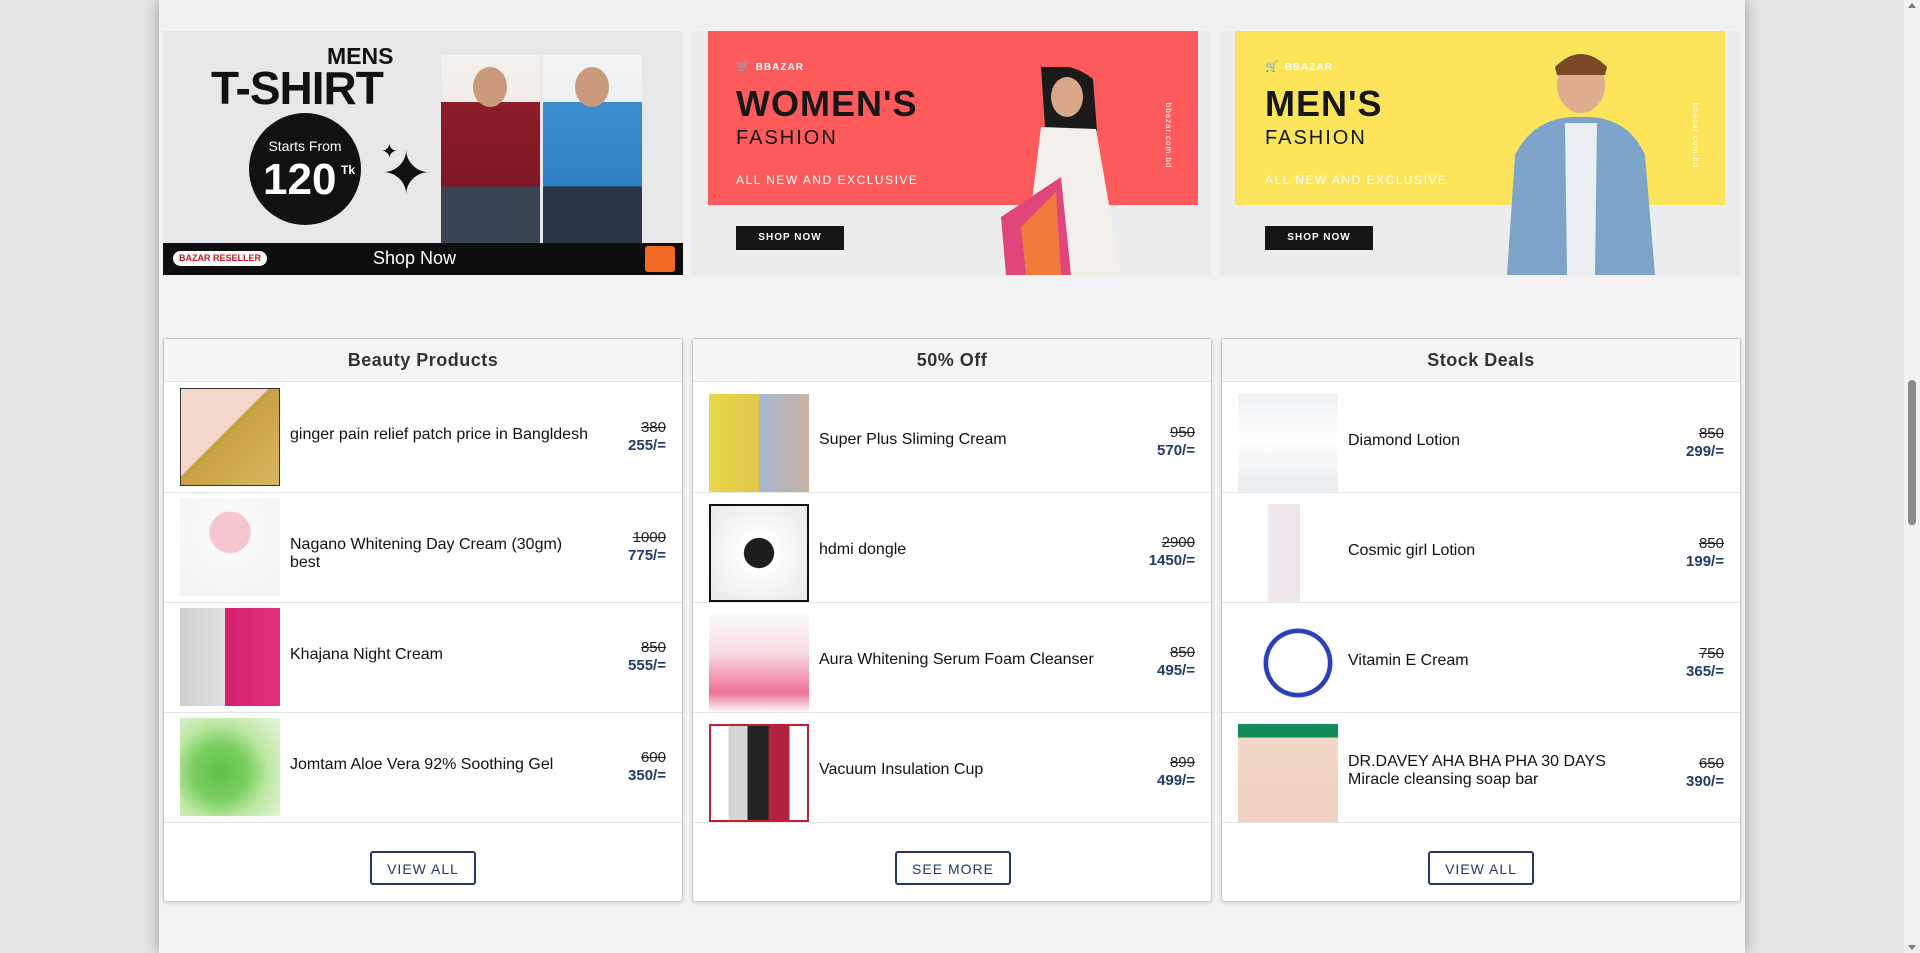 The width and height of the screenshot is (1920, 953). Describe the element at coordinates (1182, 762) in the screenshot. I see `old-price: 899` at that location.